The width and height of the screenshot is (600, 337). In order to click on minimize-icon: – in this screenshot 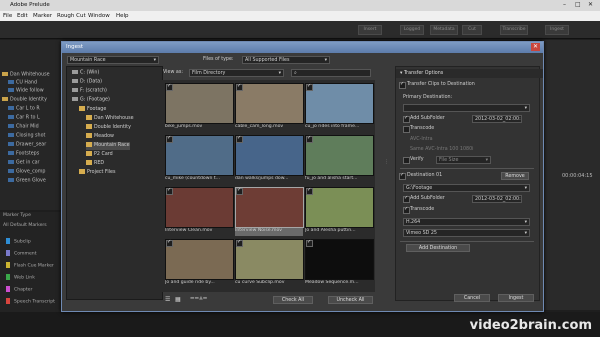, I will do `click(564, 4)`.